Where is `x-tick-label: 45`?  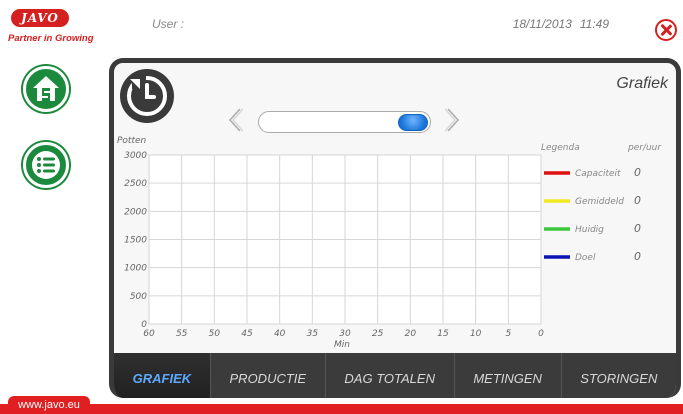 x-tick-label: 45 is located at coordinates (247, 334).